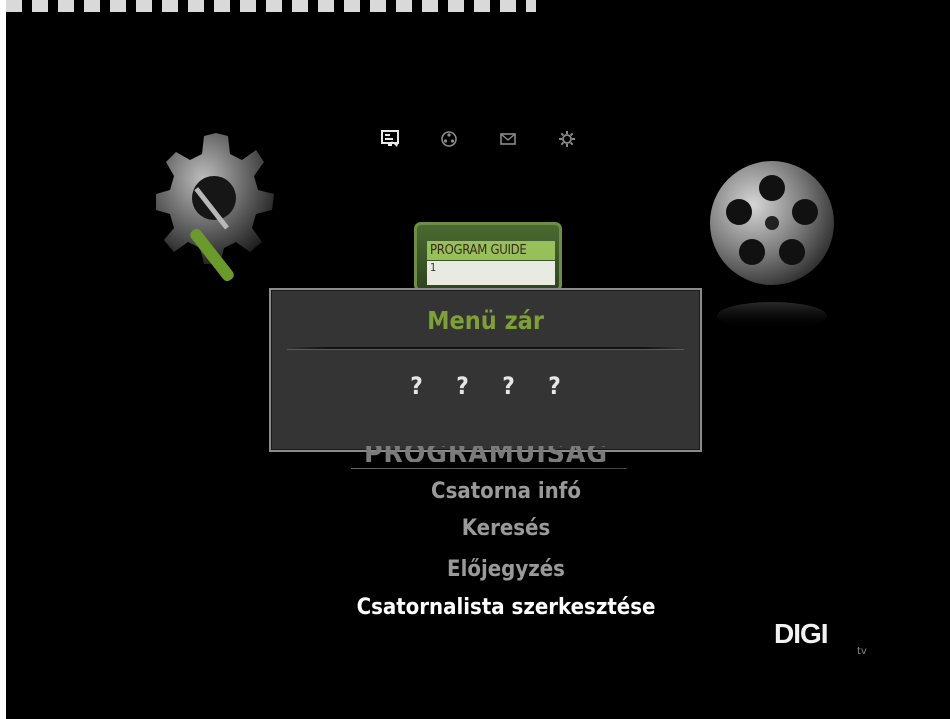 Image resolution: width=950 pixels, height=719 pixels. Describe the element at coordinates (485, 386) in the screenshot. I see `pin-entry: ? ? ? ?` at that location.